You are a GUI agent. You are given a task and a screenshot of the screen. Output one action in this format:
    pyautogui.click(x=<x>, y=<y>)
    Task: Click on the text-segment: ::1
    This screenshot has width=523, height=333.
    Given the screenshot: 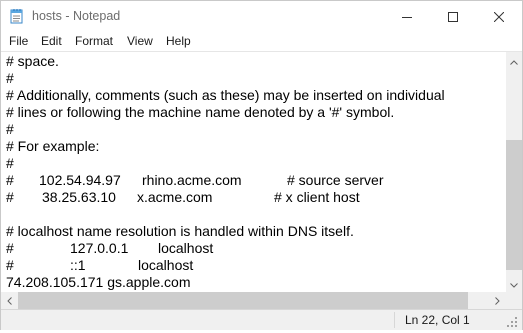 What is the action you would take?
    pyautogui.click(x=78, y=265)
    